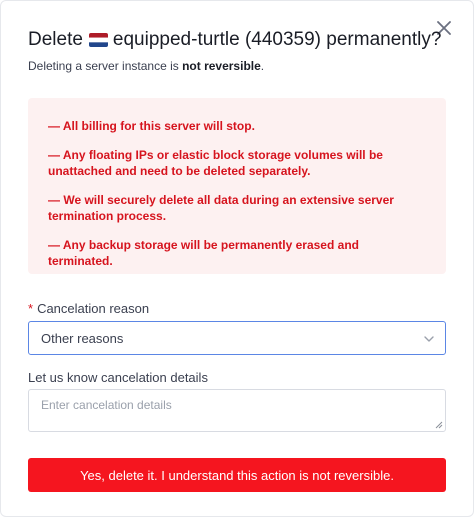 Image resolution: width=474 pixels, height=517 pixels. Describe the element at coordinates (151, 126) in the screenshot. I see `warning-billing: — All billing for this server will stop.` at that location.